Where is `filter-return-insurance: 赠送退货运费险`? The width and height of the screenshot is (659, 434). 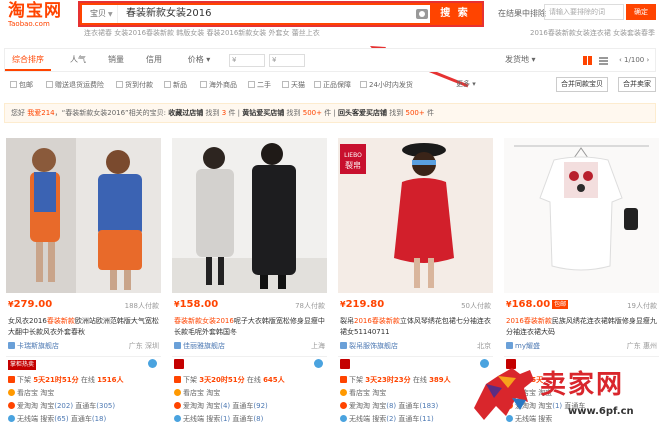 filter-return-insurance: 赠送退货运费险 is located at coordinates (75, 85).